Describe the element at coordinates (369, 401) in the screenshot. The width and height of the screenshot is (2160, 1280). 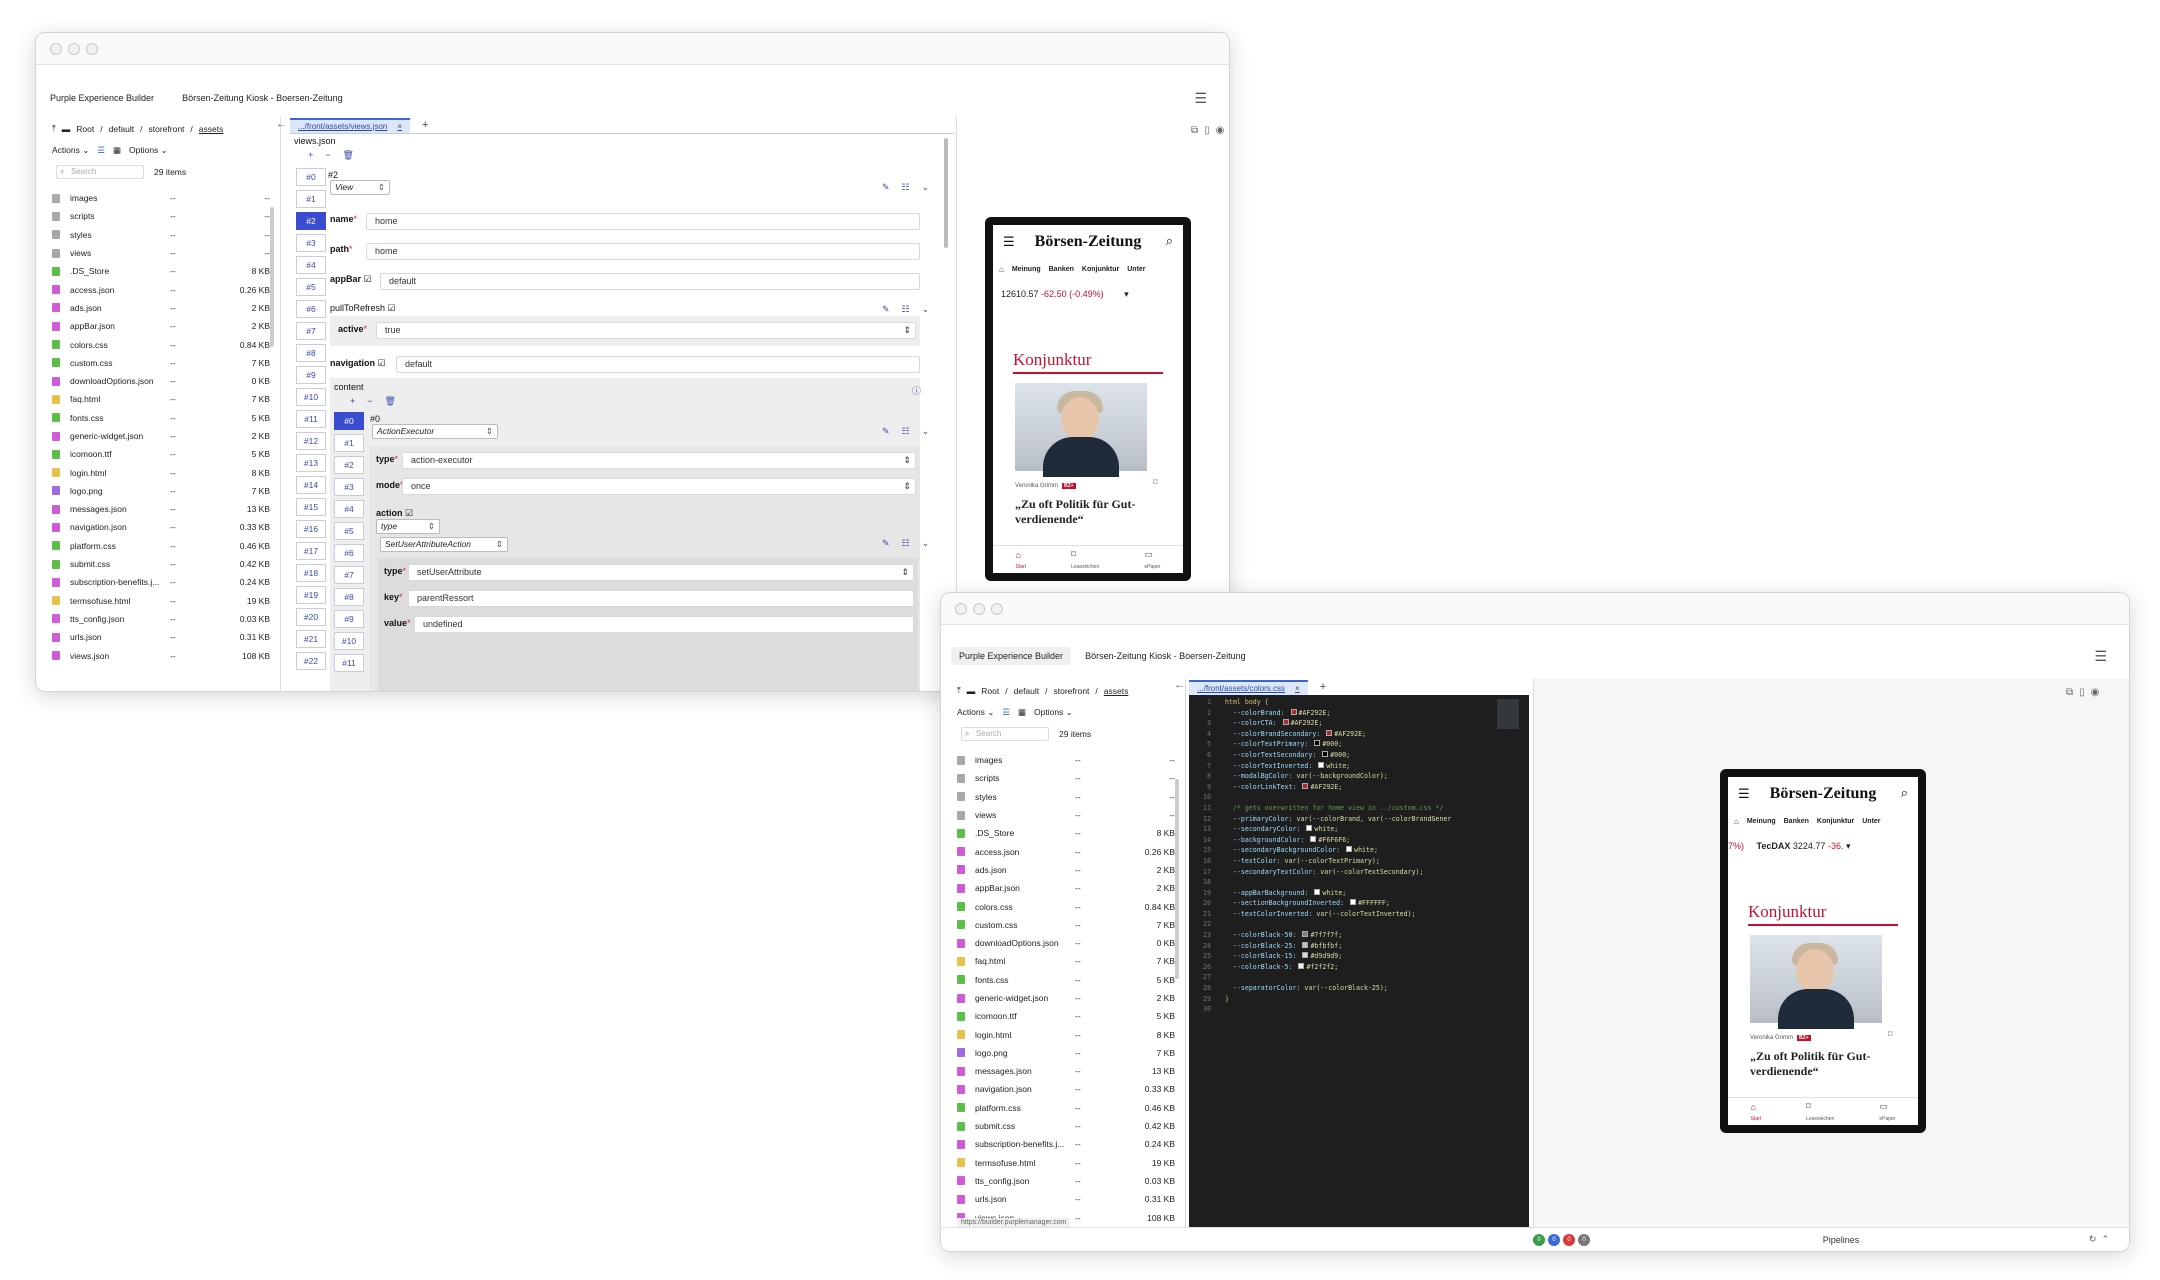
I see `remove-icon: −` at that location.